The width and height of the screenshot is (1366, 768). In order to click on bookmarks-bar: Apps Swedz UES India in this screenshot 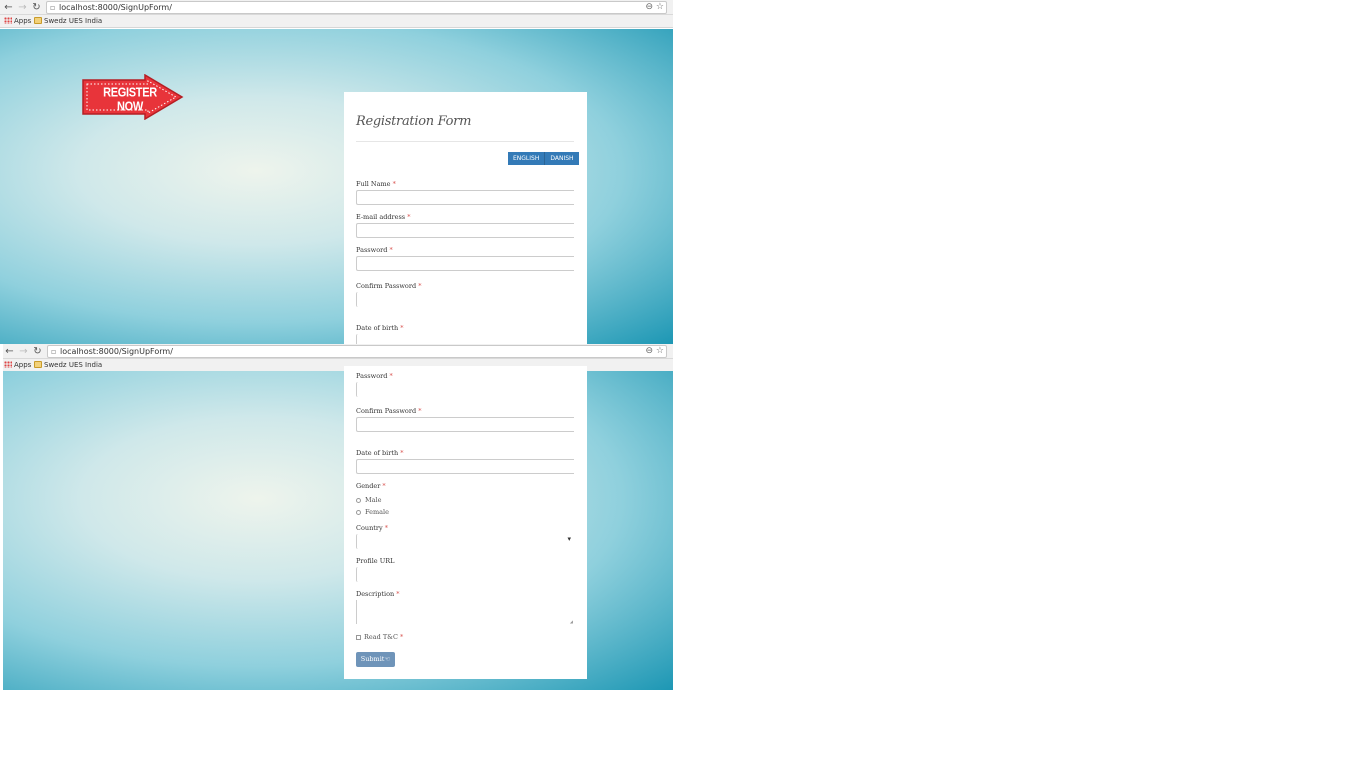, I will do `click(336, 21)`.